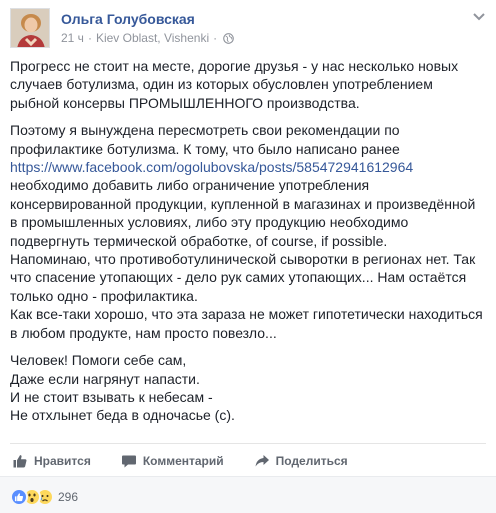 The height and width of the screenshot is (513, 496). Describe the element at coordinates (228, 38) in the screenshot. I see `globe-icon` at that location.